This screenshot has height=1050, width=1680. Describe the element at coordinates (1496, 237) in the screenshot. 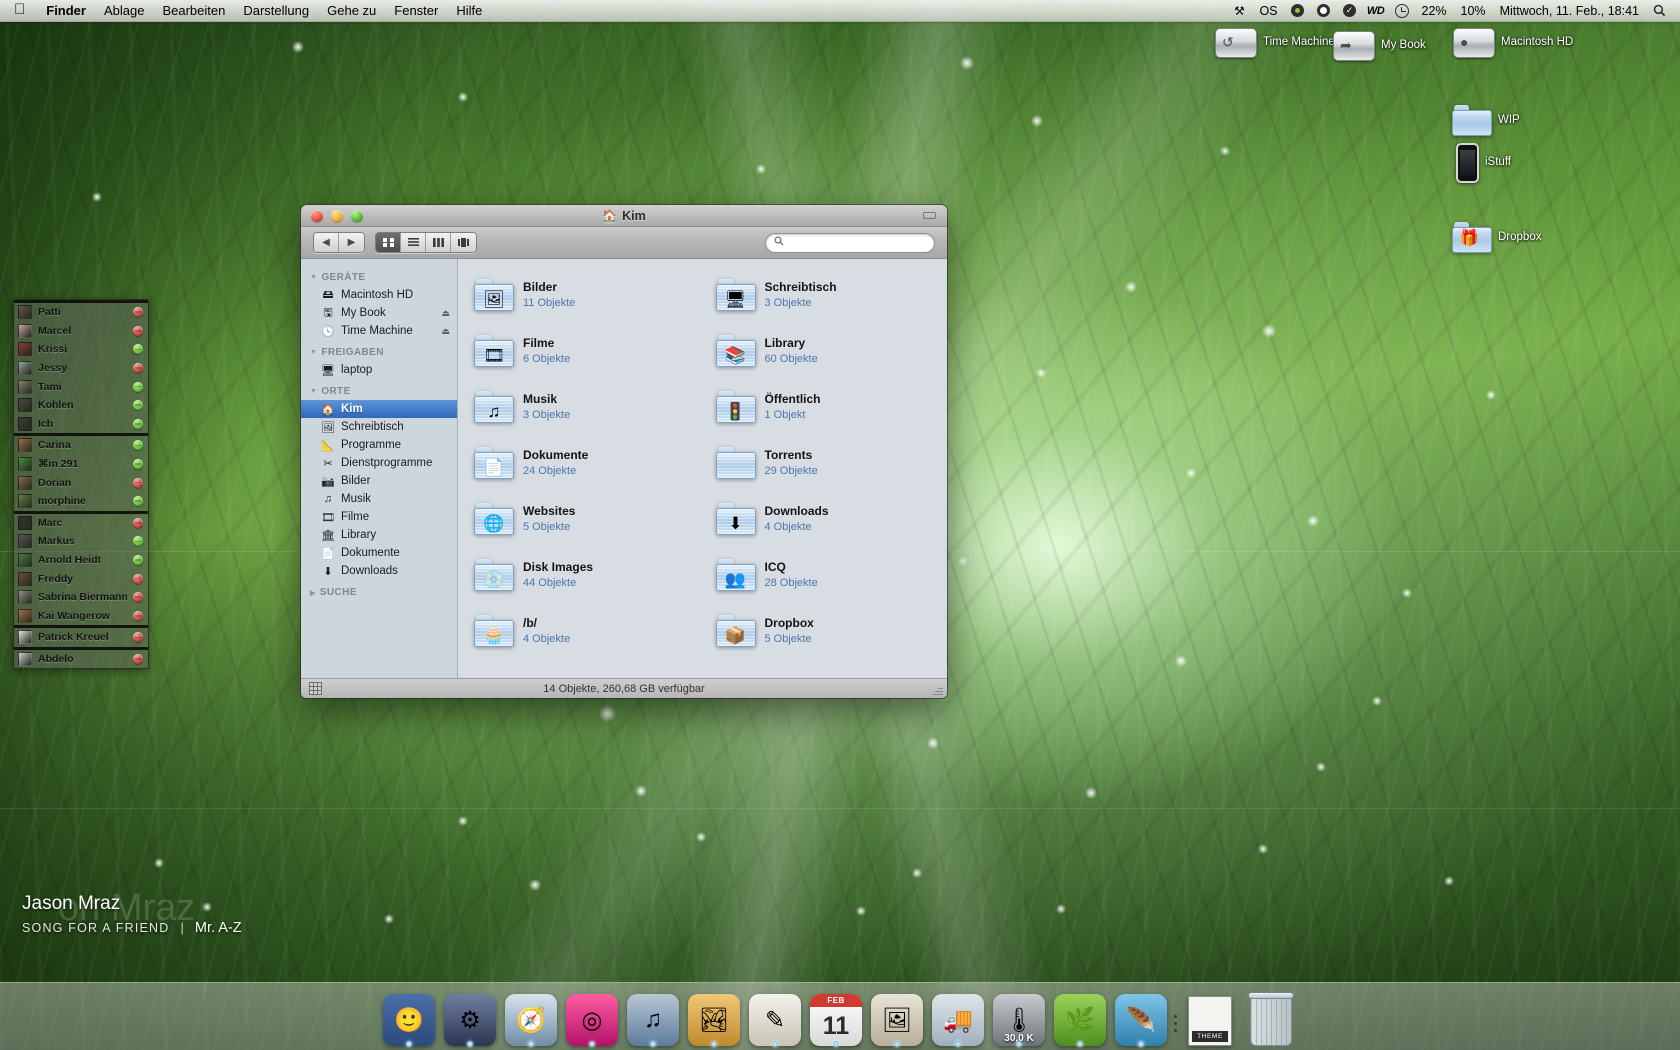

I see `desktop-icon-dropbox: 🎁 Dropbox` at that location.